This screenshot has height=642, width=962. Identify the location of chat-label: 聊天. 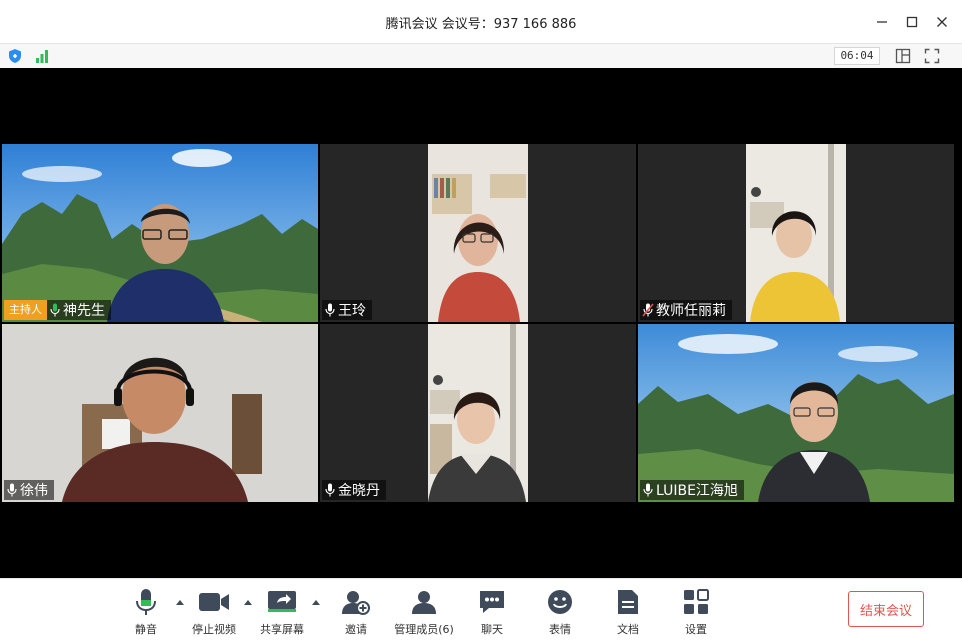
(492, 629).